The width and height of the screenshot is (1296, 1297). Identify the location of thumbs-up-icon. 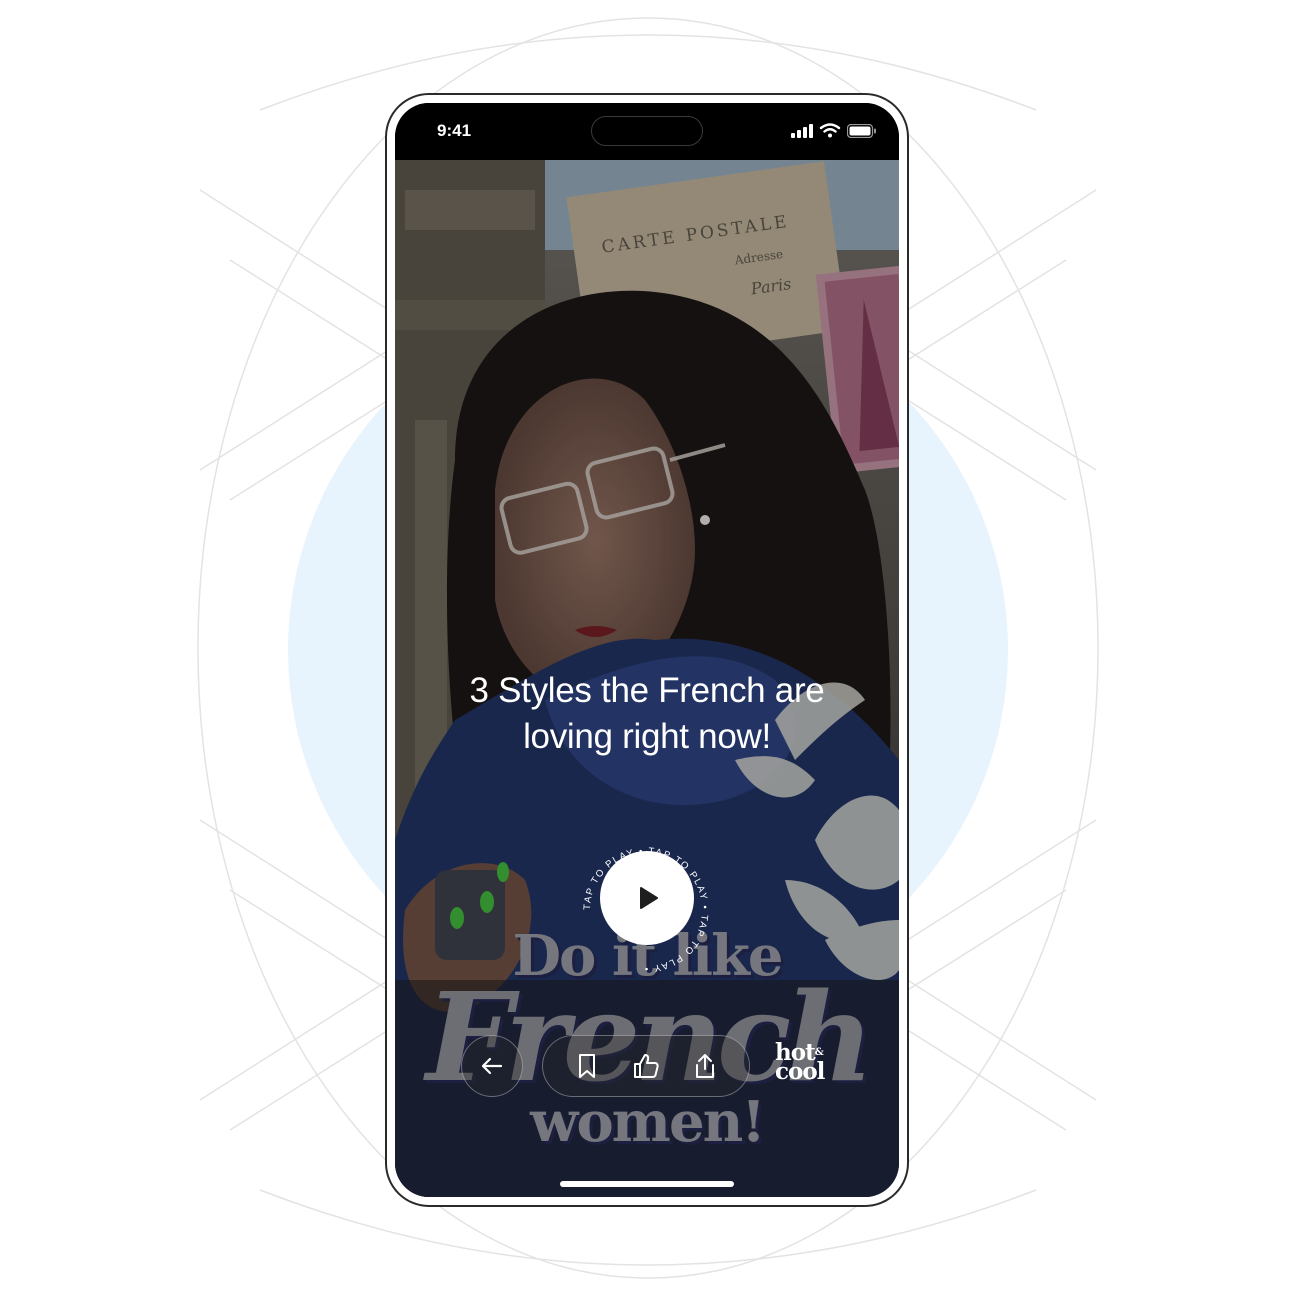
(646, 1066).